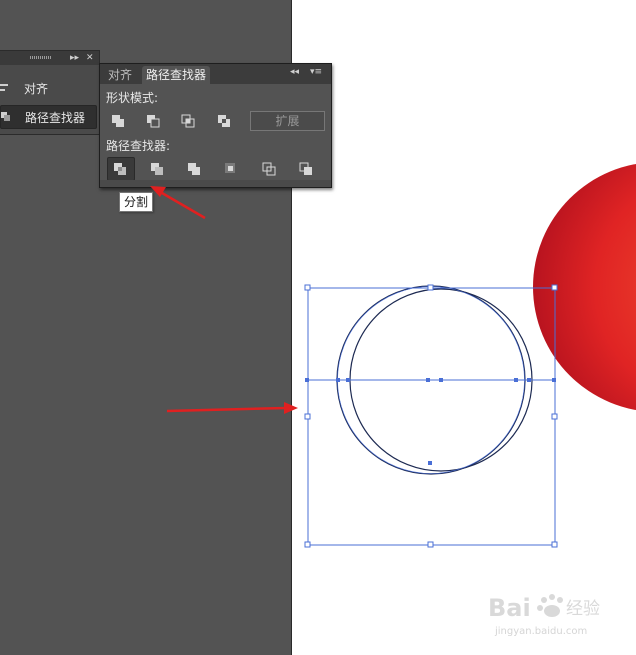 The width and height of the screenshot is (636, 655). Describe the element at coordinates (509, 608) in the screenshot. I see `svg-text: Bai` at that location.